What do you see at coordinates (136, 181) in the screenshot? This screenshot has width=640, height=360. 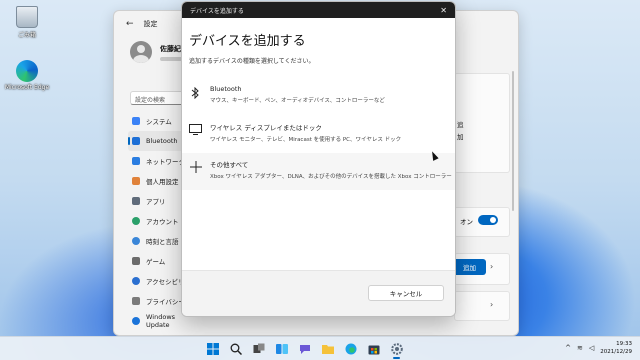 I see `brush-icon` at bounding box center [136, 181].